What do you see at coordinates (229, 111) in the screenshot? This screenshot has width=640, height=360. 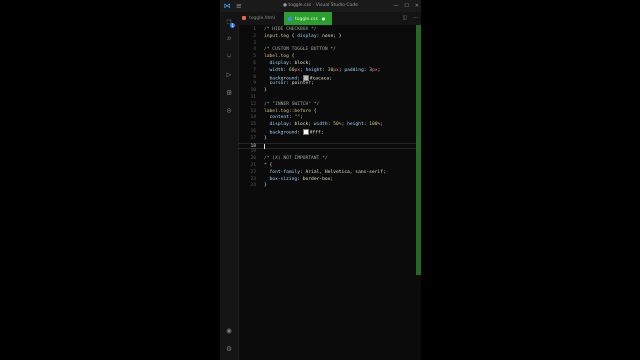 I see `remote-icon: ⊙` at bounding box center [229, 111].